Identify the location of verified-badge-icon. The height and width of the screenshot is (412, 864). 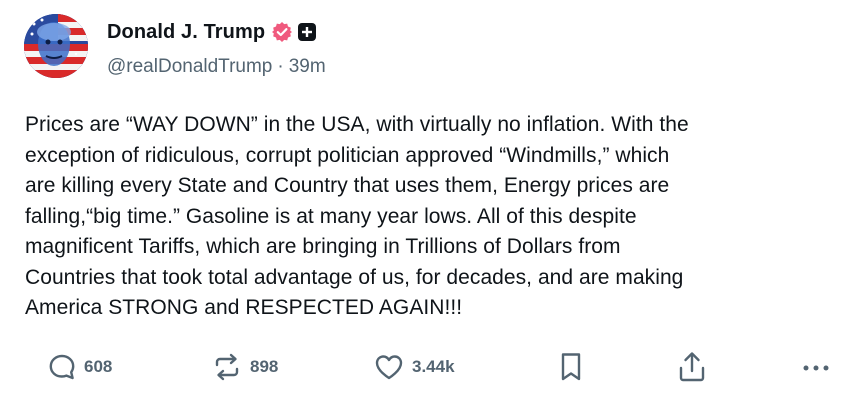
(282, 32).